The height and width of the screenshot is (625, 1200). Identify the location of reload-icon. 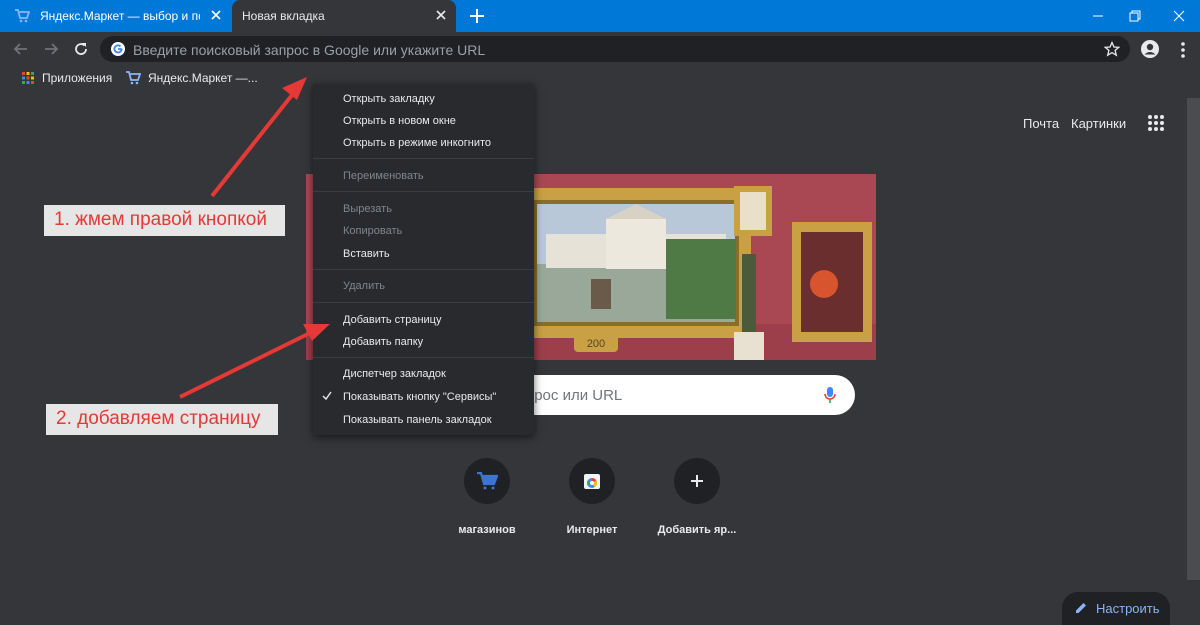
(81, 49).